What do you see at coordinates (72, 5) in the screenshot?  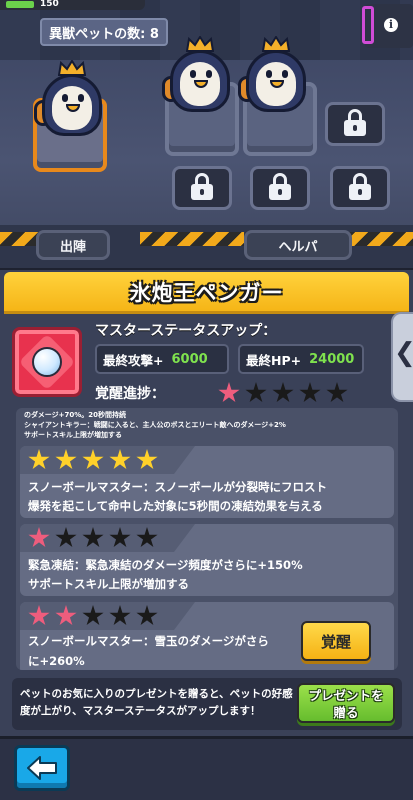 I see `player-status-bar: 150` at bounding box center [72, 5].